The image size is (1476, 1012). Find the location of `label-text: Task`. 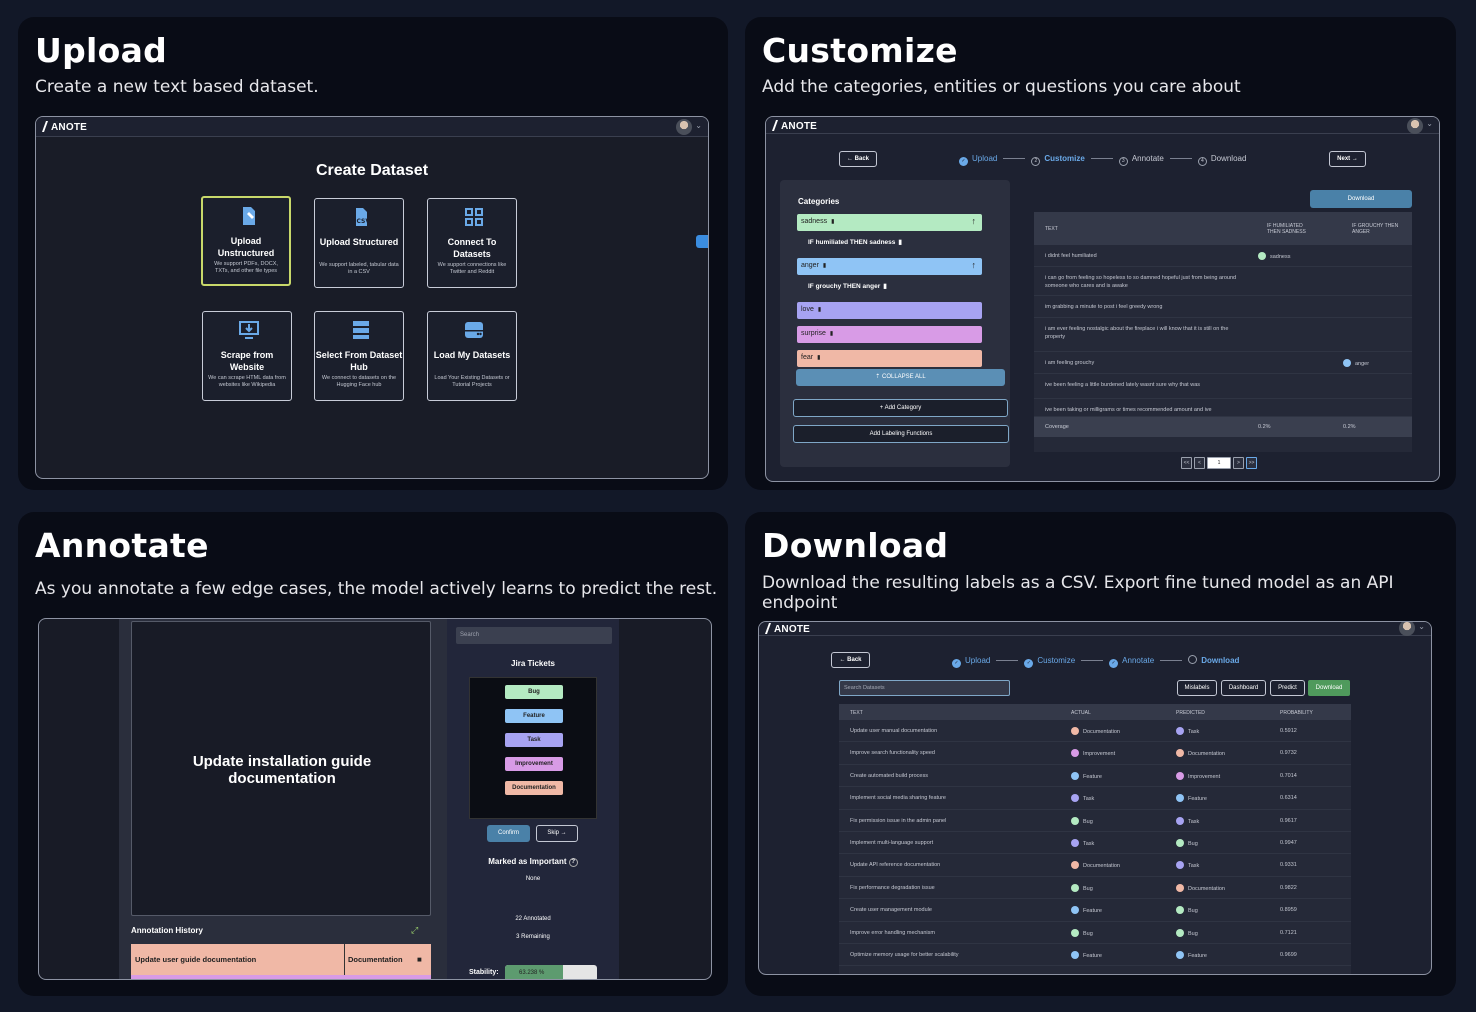

label-text: Task is located at coordinates (1194, 732).